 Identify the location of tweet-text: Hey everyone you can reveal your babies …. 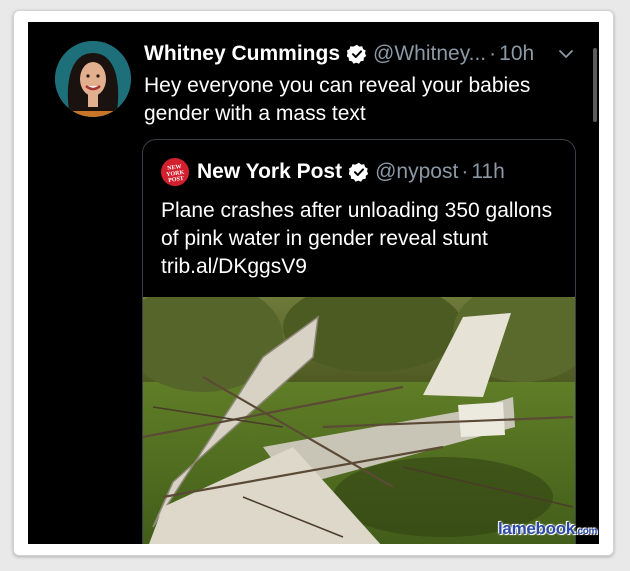
(337, 99).